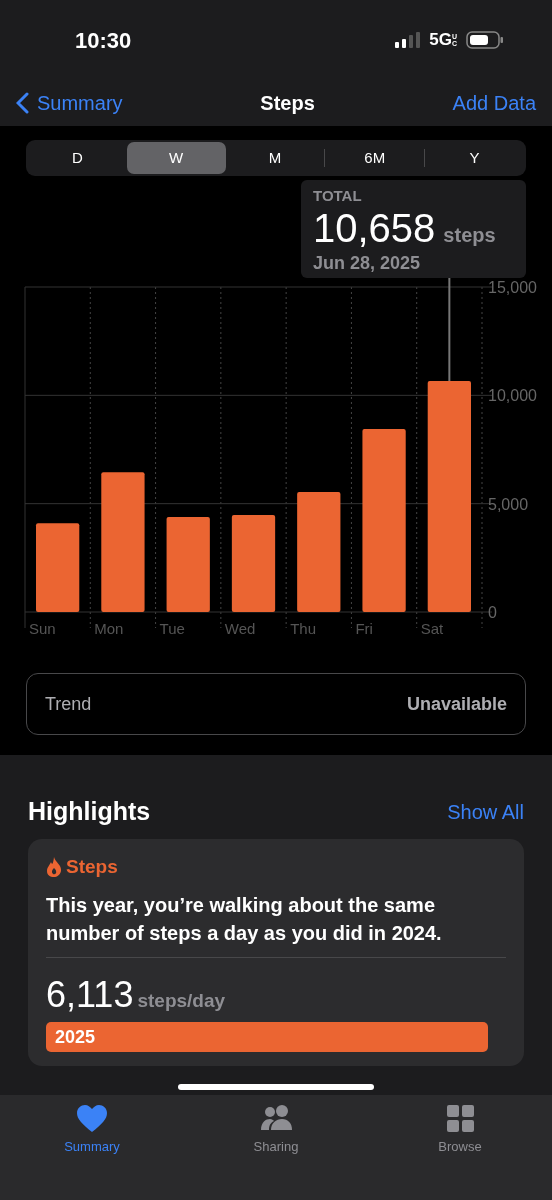 The image size is (552, 1200). I want to click on flame-icon, so click(54, 866).